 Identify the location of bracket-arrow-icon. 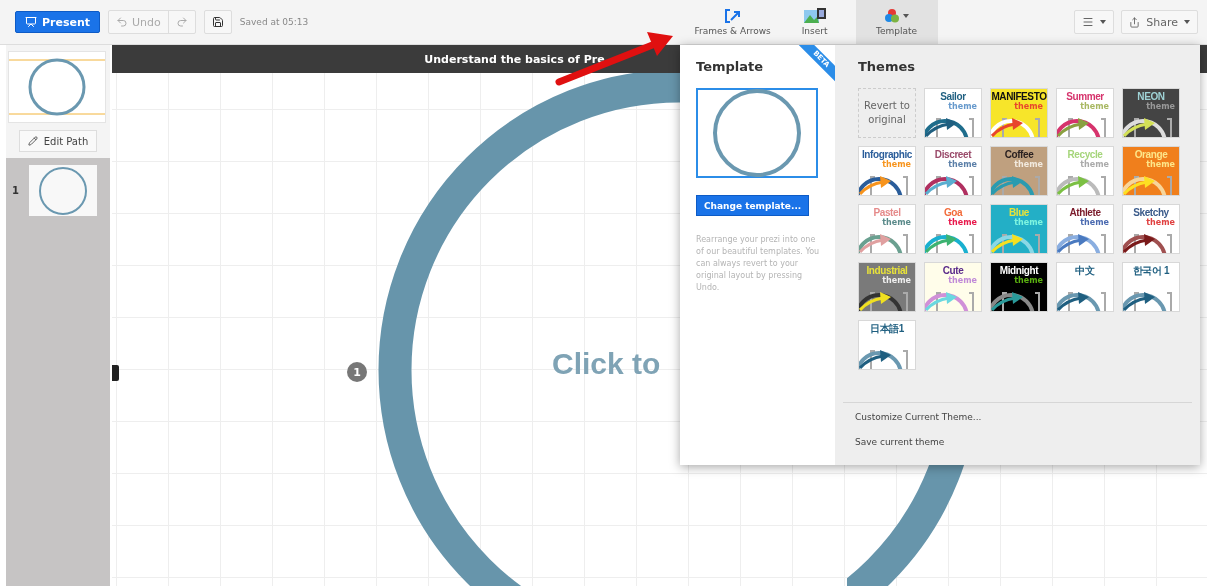
(732, 15).